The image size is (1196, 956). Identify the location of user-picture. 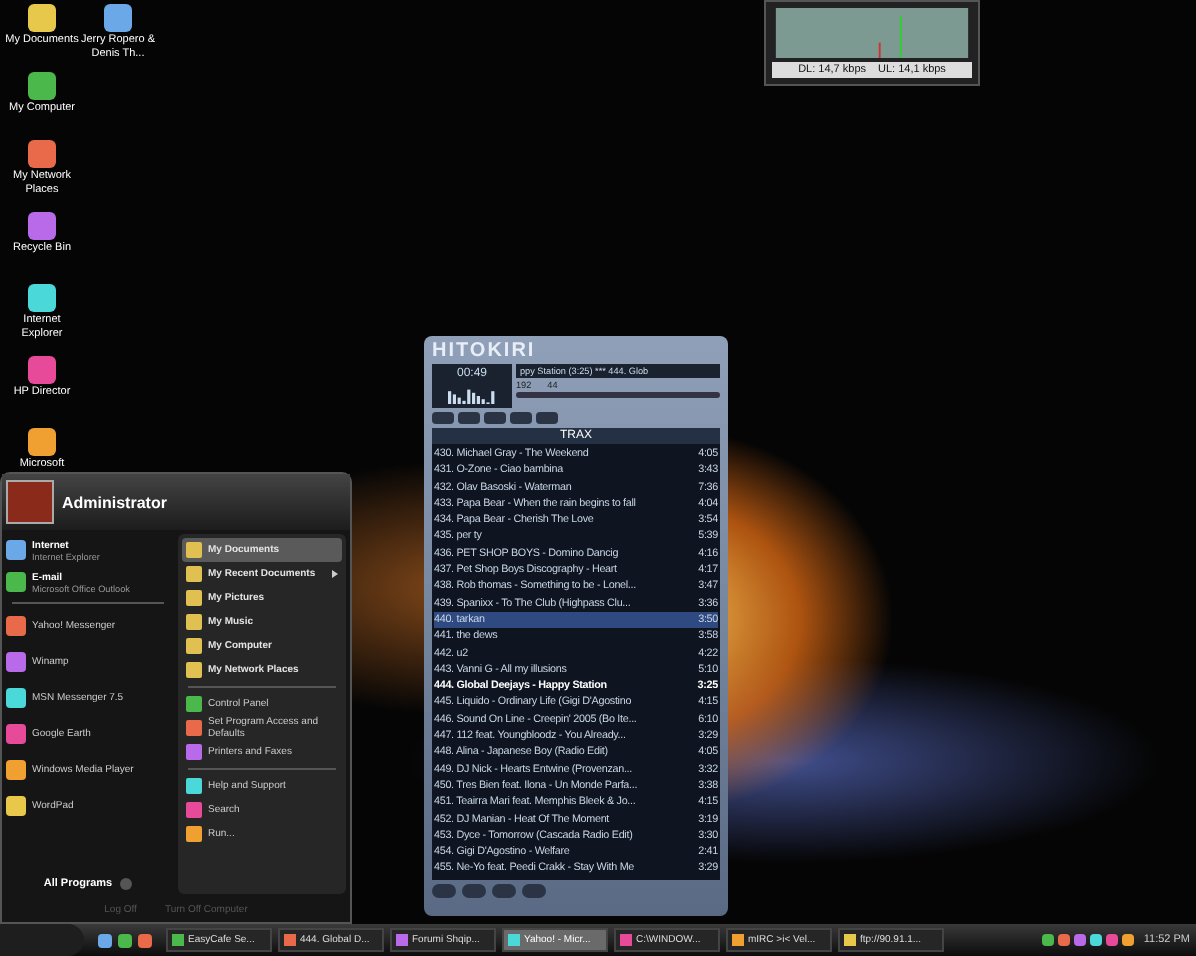
(30, 502).